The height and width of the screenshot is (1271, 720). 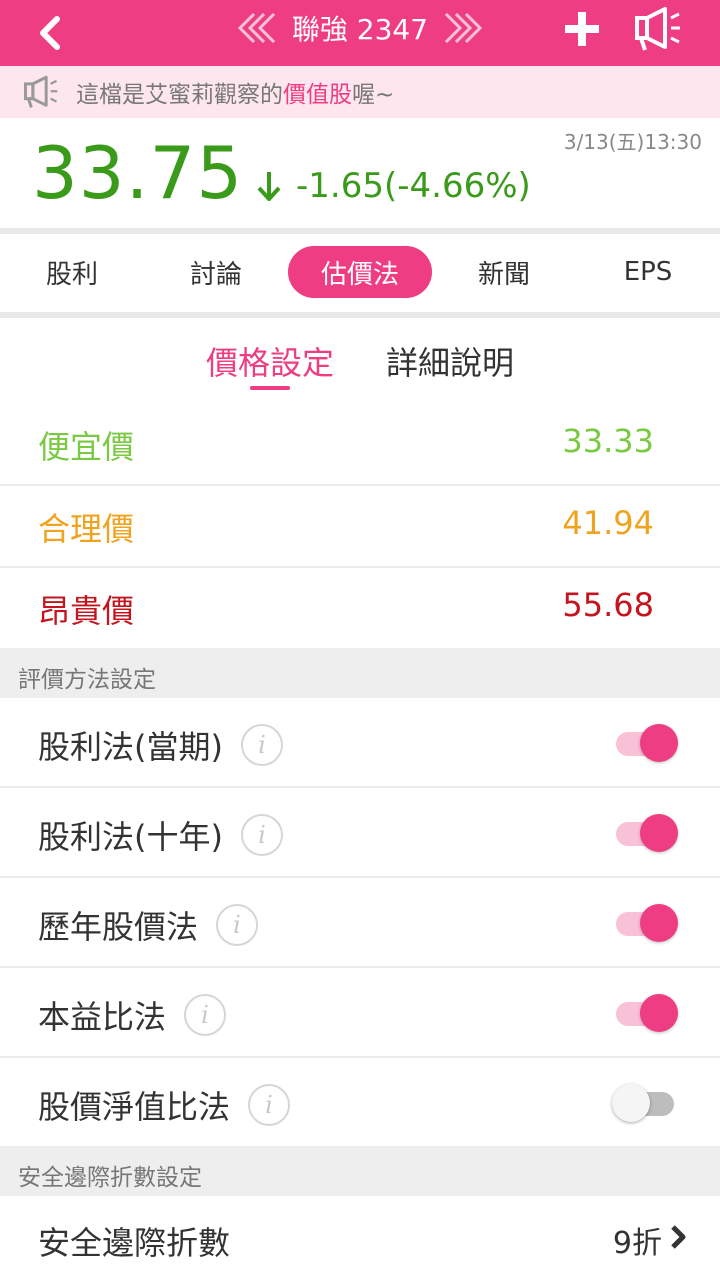 I want to click on price-label: 合理價, so click(x=86, y=529).